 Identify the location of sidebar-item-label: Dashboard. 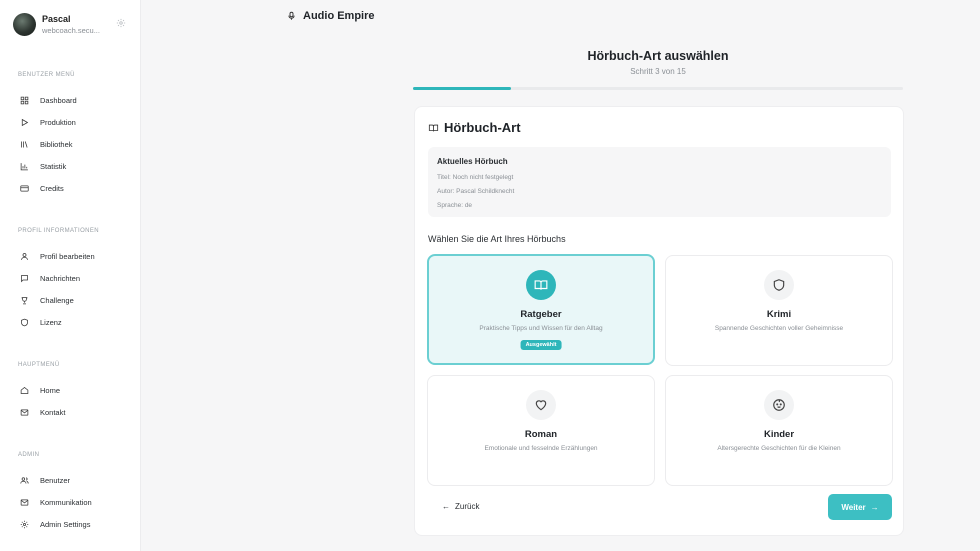
(58, 100).